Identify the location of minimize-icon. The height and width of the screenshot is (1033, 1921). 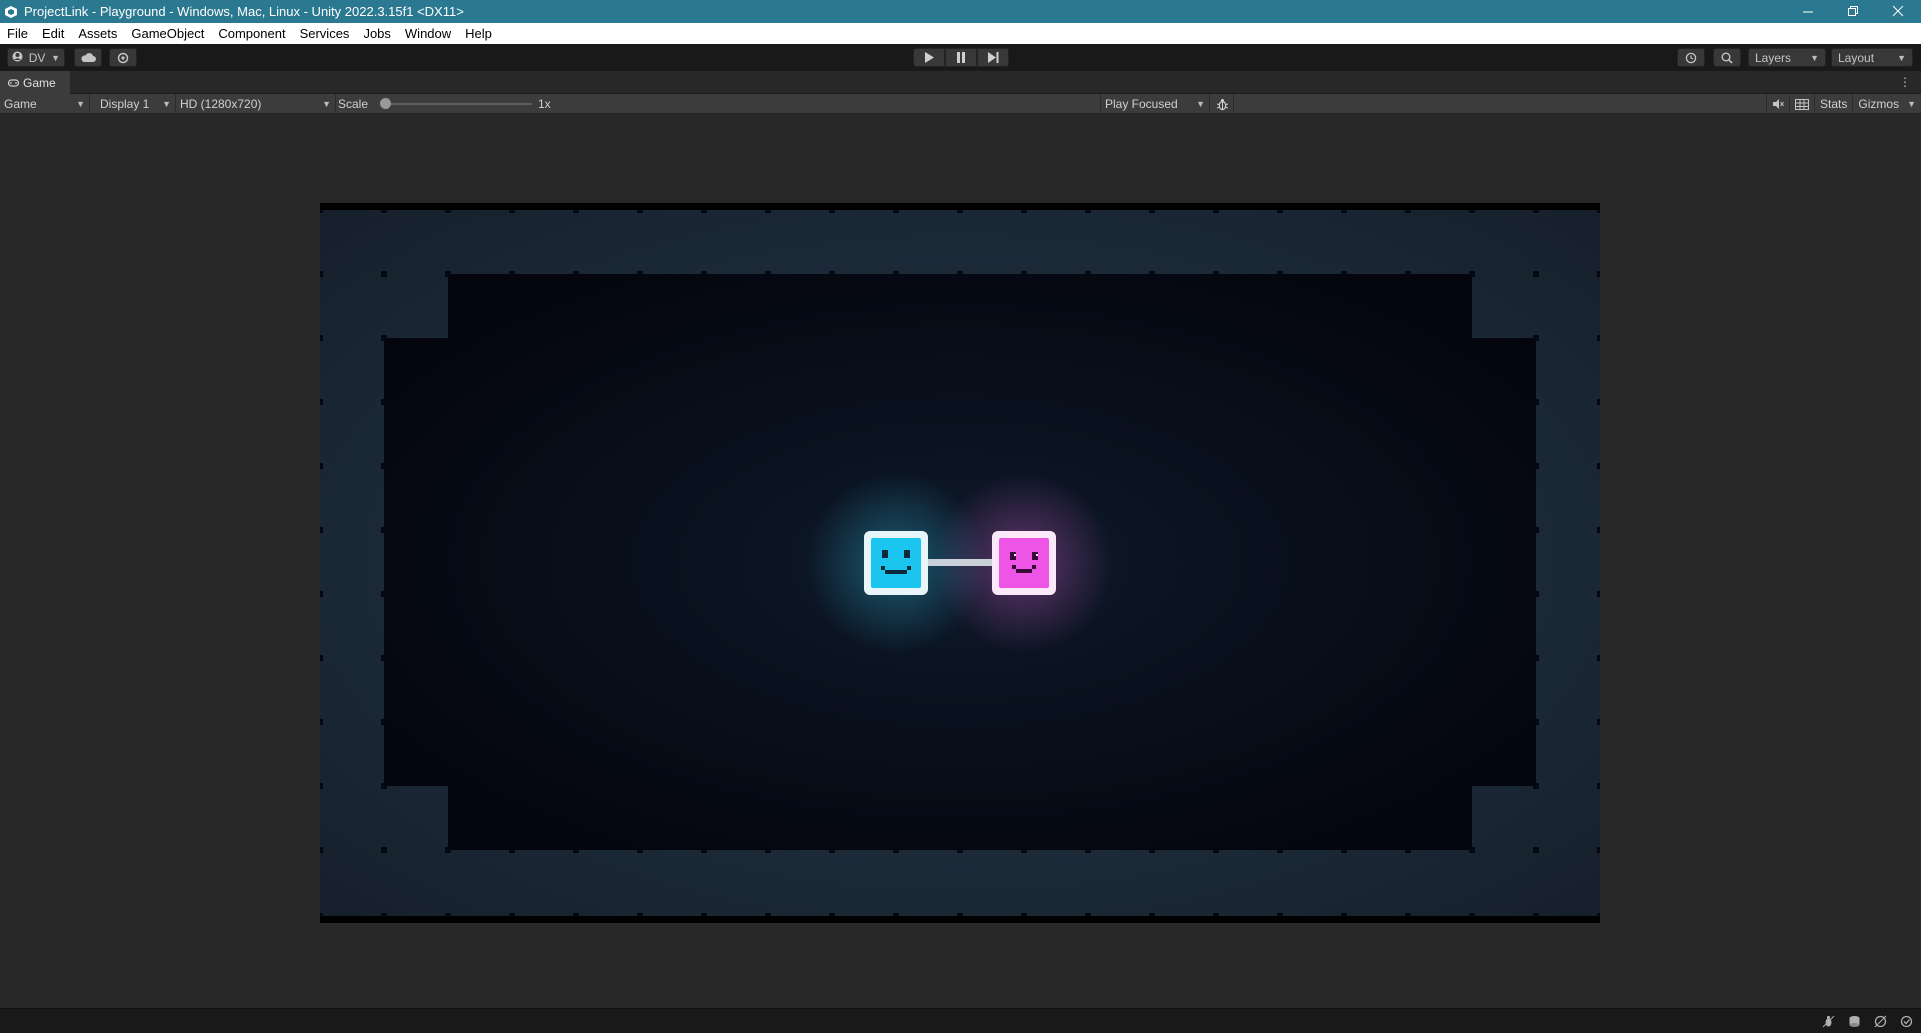
(1808, 12).